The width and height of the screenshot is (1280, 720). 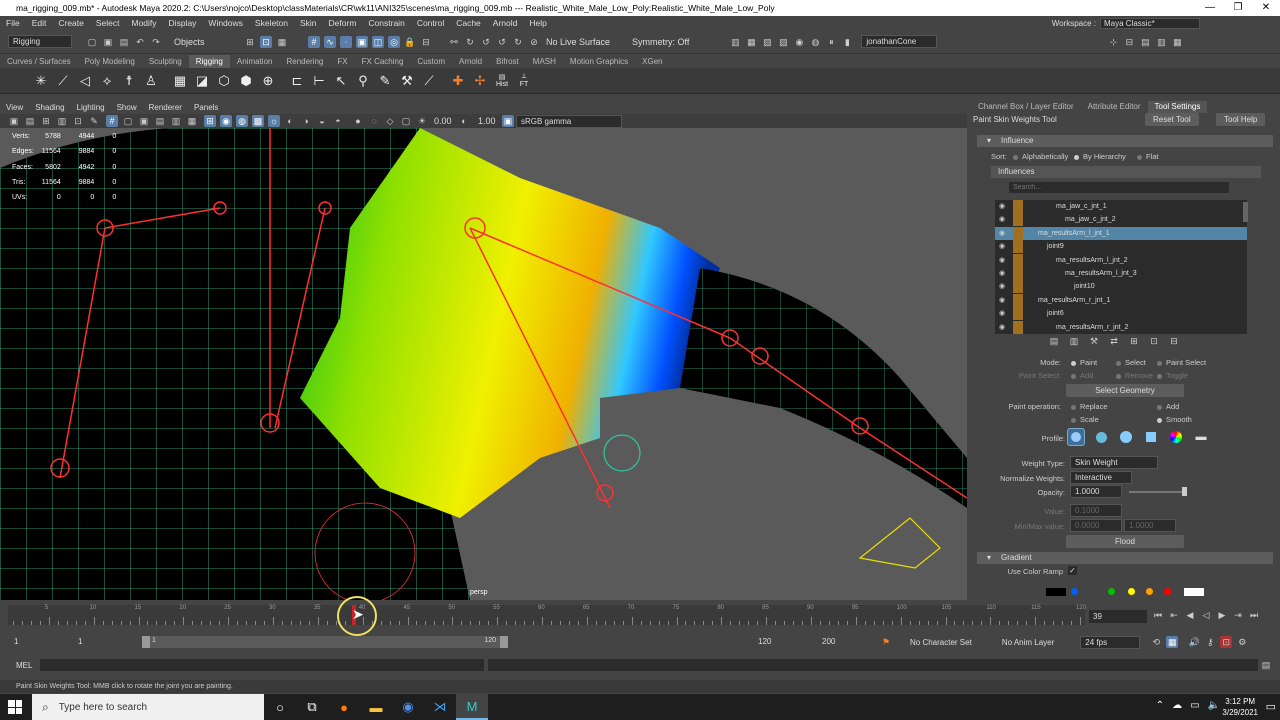 What do you see at coordinates (1174, 341) in the screenshot?
I see `unlock-weights-icon: ⊟` at bounding box center [1174, 341].